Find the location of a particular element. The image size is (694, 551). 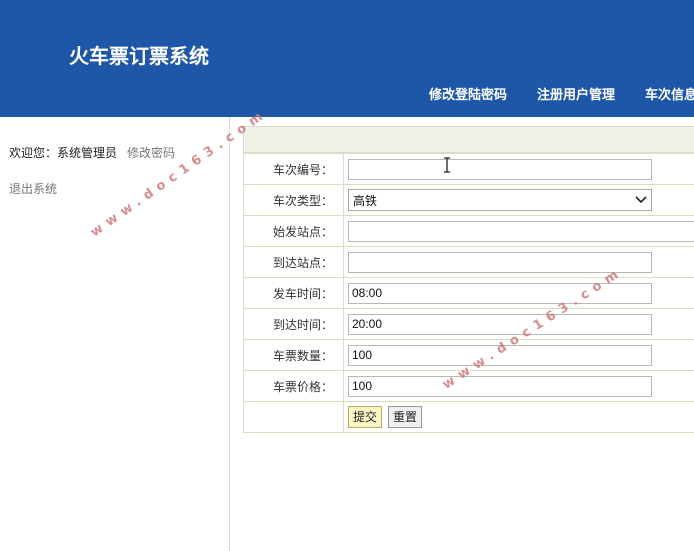

departure-time-input is located at coordinates (500, 293).